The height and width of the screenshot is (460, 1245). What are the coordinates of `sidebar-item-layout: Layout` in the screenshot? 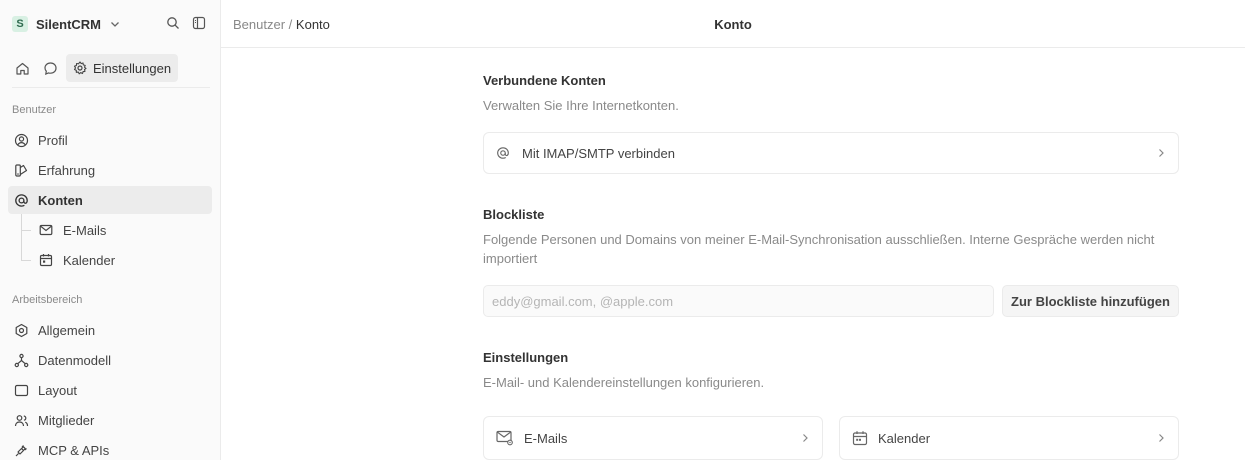 It's located at (110, 390).